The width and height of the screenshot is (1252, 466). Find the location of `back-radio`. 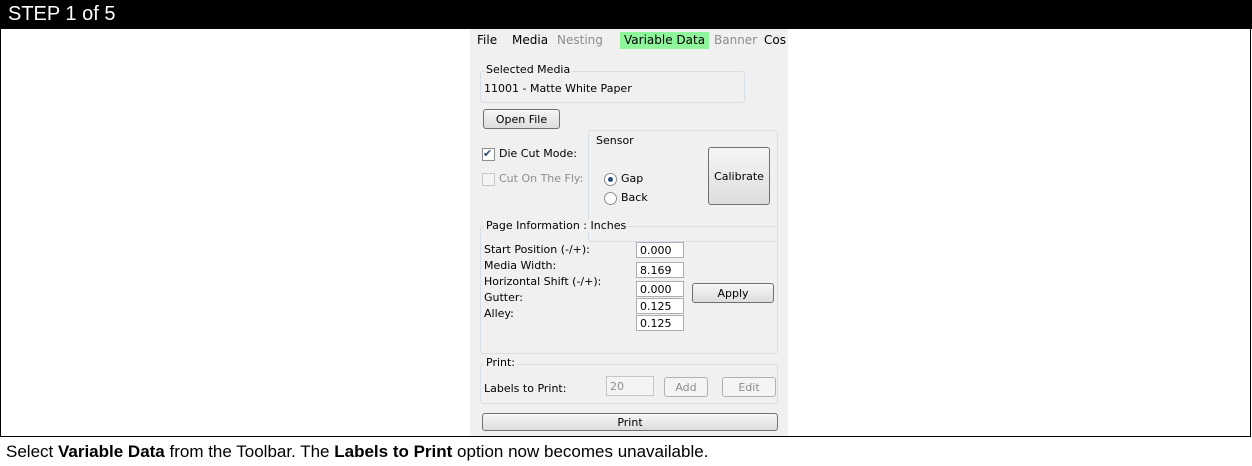

back-radio is located at coordinates (610, 198).